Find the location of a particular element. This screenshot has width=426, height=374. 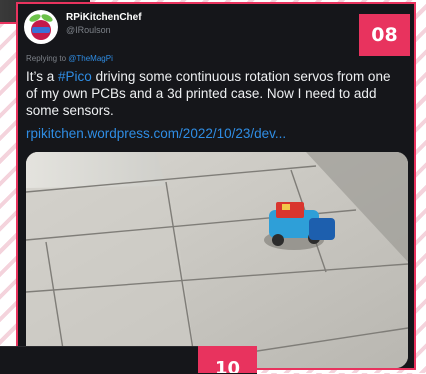

replying-to-mention: @TheMagPi is located at coordinates (90, 58).